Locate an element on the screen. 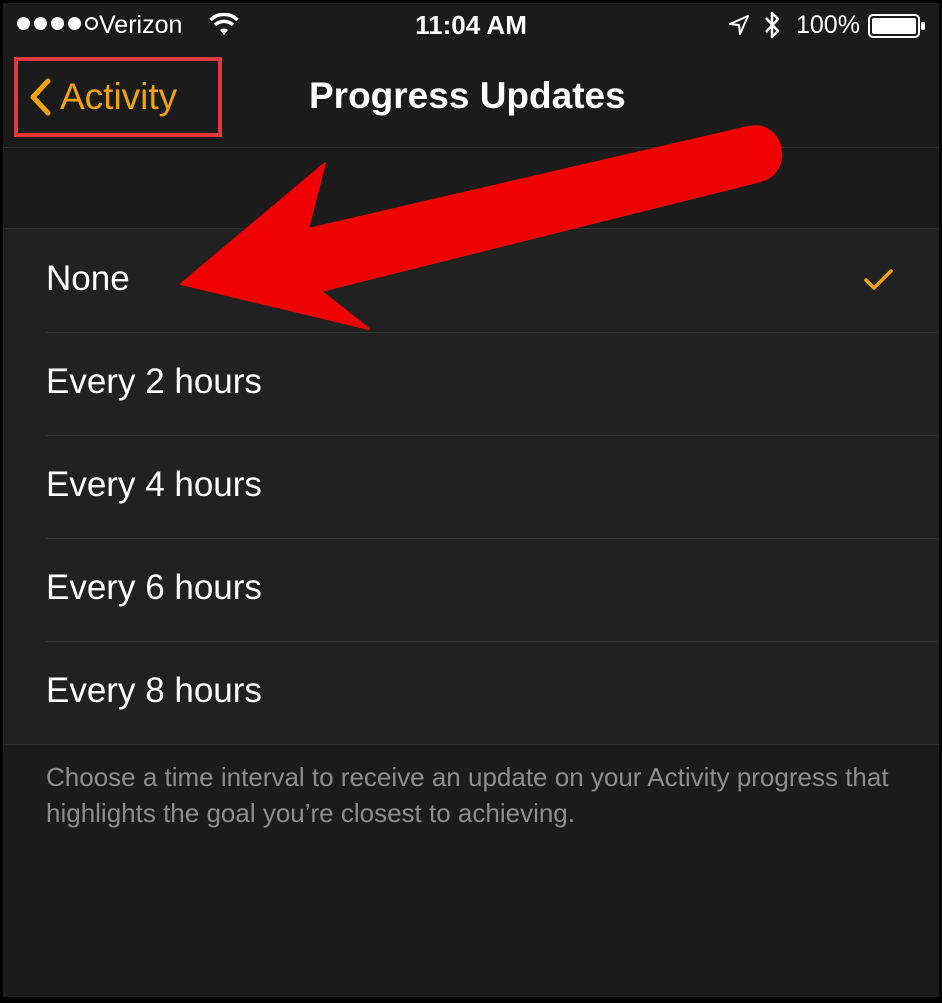 The image size is (942, 1003). page-title: Progress Updates is located at coordinates (467, 95).